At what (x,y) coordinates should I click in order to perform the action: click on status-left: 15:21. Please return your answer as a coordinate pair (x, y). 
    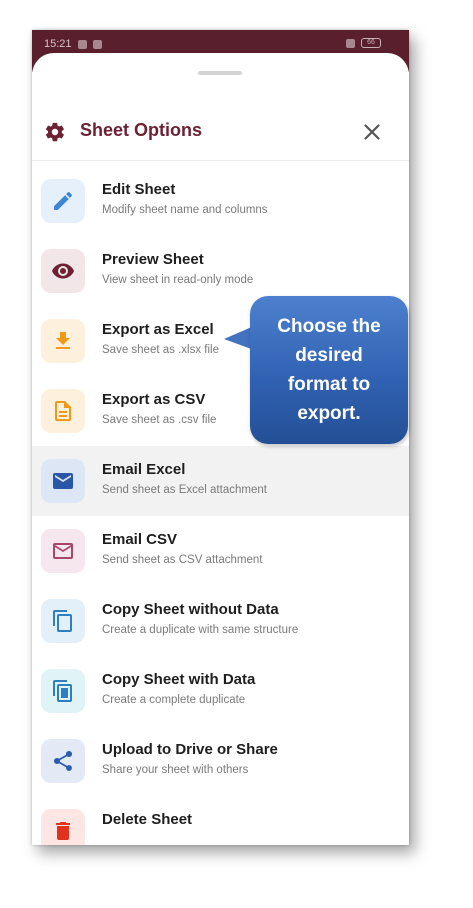
    Looking at the image, I should click on (73, 44).